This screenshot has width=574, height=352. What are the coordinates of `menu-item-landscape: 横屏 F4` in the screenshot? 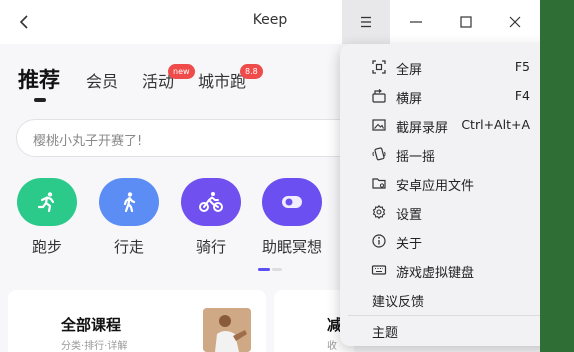 It's located at (440, 96).